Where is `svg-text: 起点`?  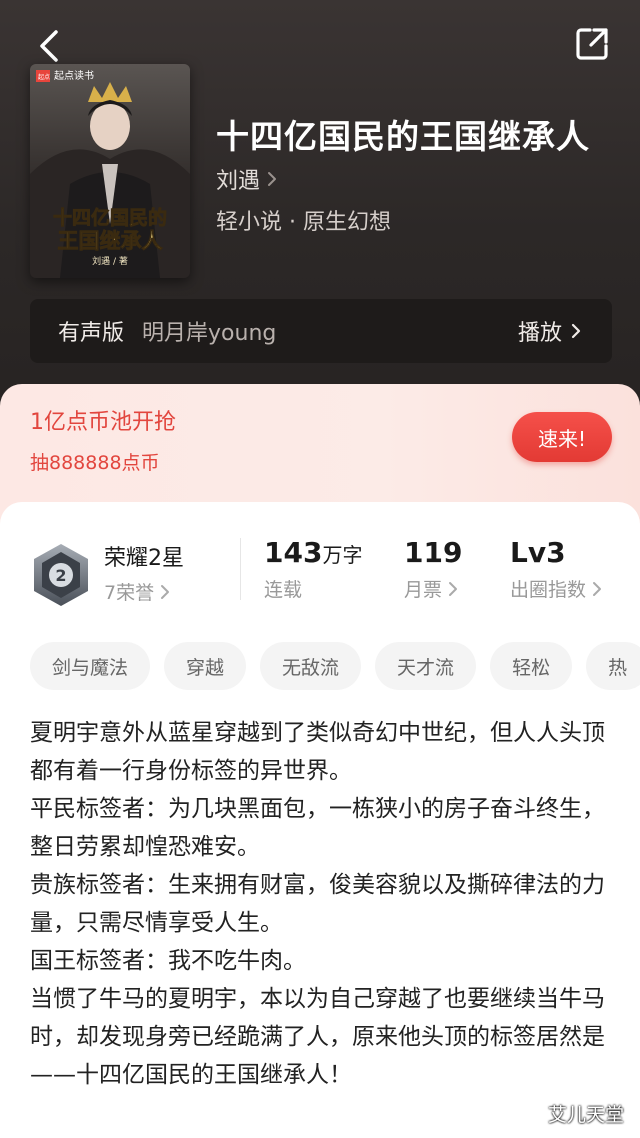
svg-text: 起点 is located at coordinates (44, 77).